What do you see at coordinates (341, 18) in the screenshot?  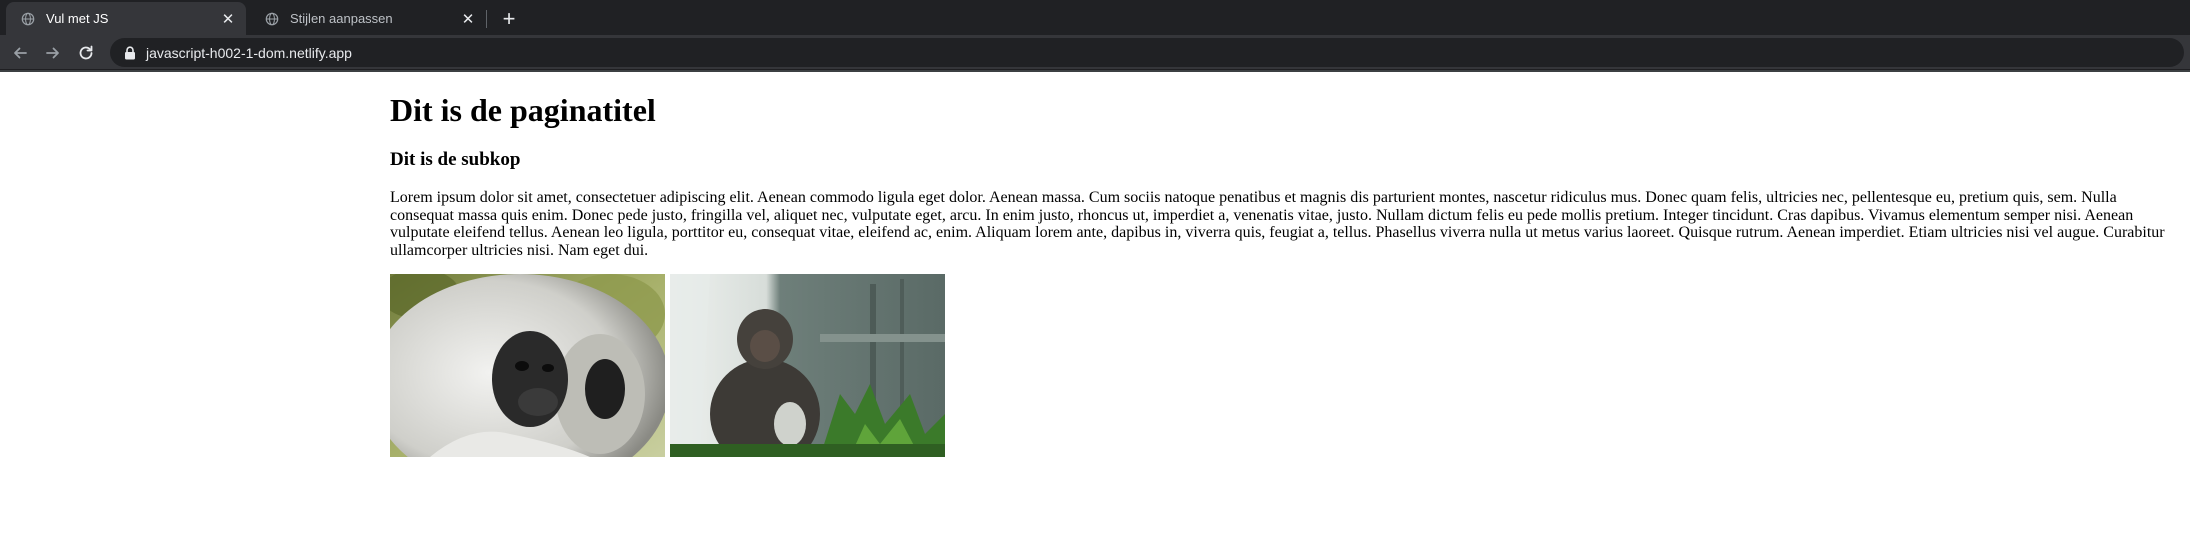 I see `tab-title: Stijlen aanpassen` at bounding box center [341, 18].